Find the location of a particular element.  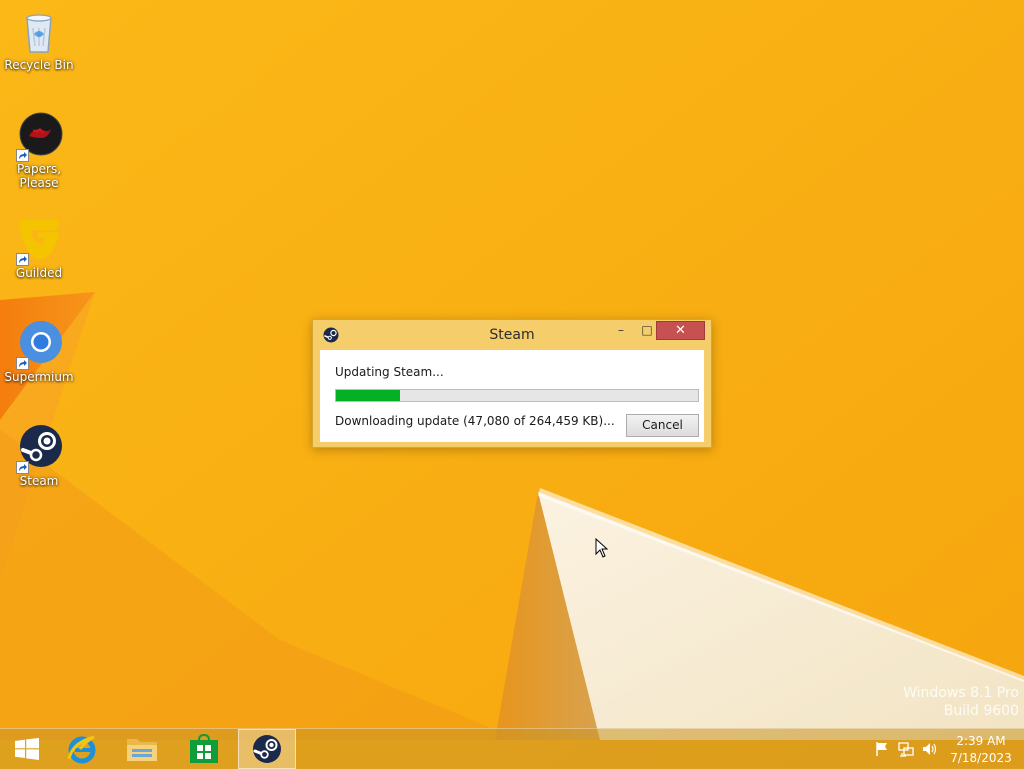

desktop-icon-recycle-bin: Recycle Bin is located at coordinates (39, 40).